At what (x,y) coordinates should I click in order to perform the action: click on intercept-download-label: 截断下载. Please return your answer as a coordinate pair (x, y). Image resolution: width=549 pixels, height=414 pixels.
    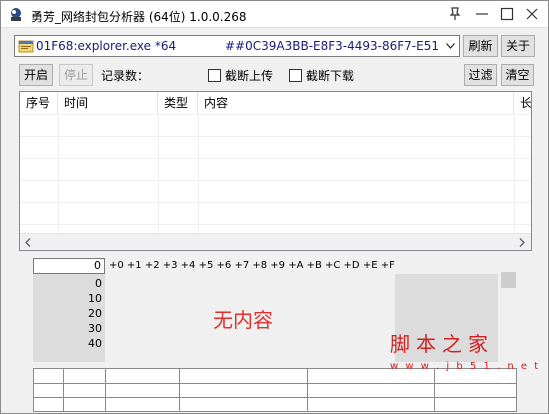
    Looking at the image, I should click on (330, 76).